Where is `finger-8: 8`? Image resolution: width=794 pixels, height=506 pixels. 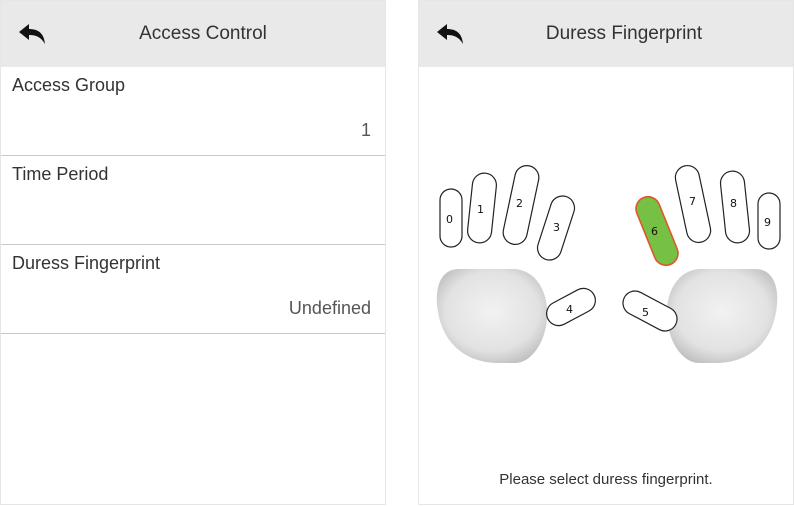
finger-8: 8 is located at coordinates (735, 207).